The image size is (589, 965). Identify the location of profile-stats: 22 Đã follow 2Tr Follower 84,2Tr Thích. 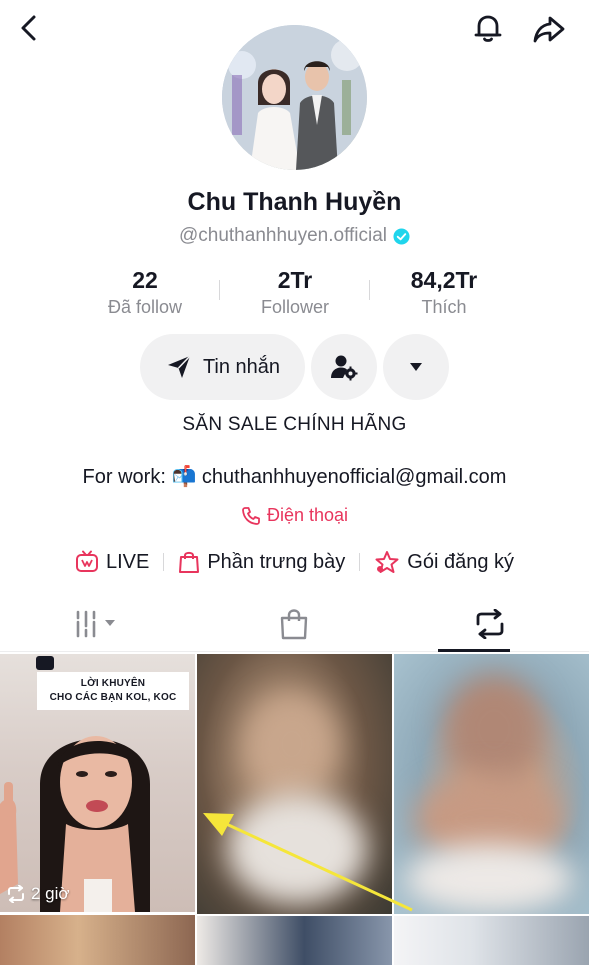
(294, 294).